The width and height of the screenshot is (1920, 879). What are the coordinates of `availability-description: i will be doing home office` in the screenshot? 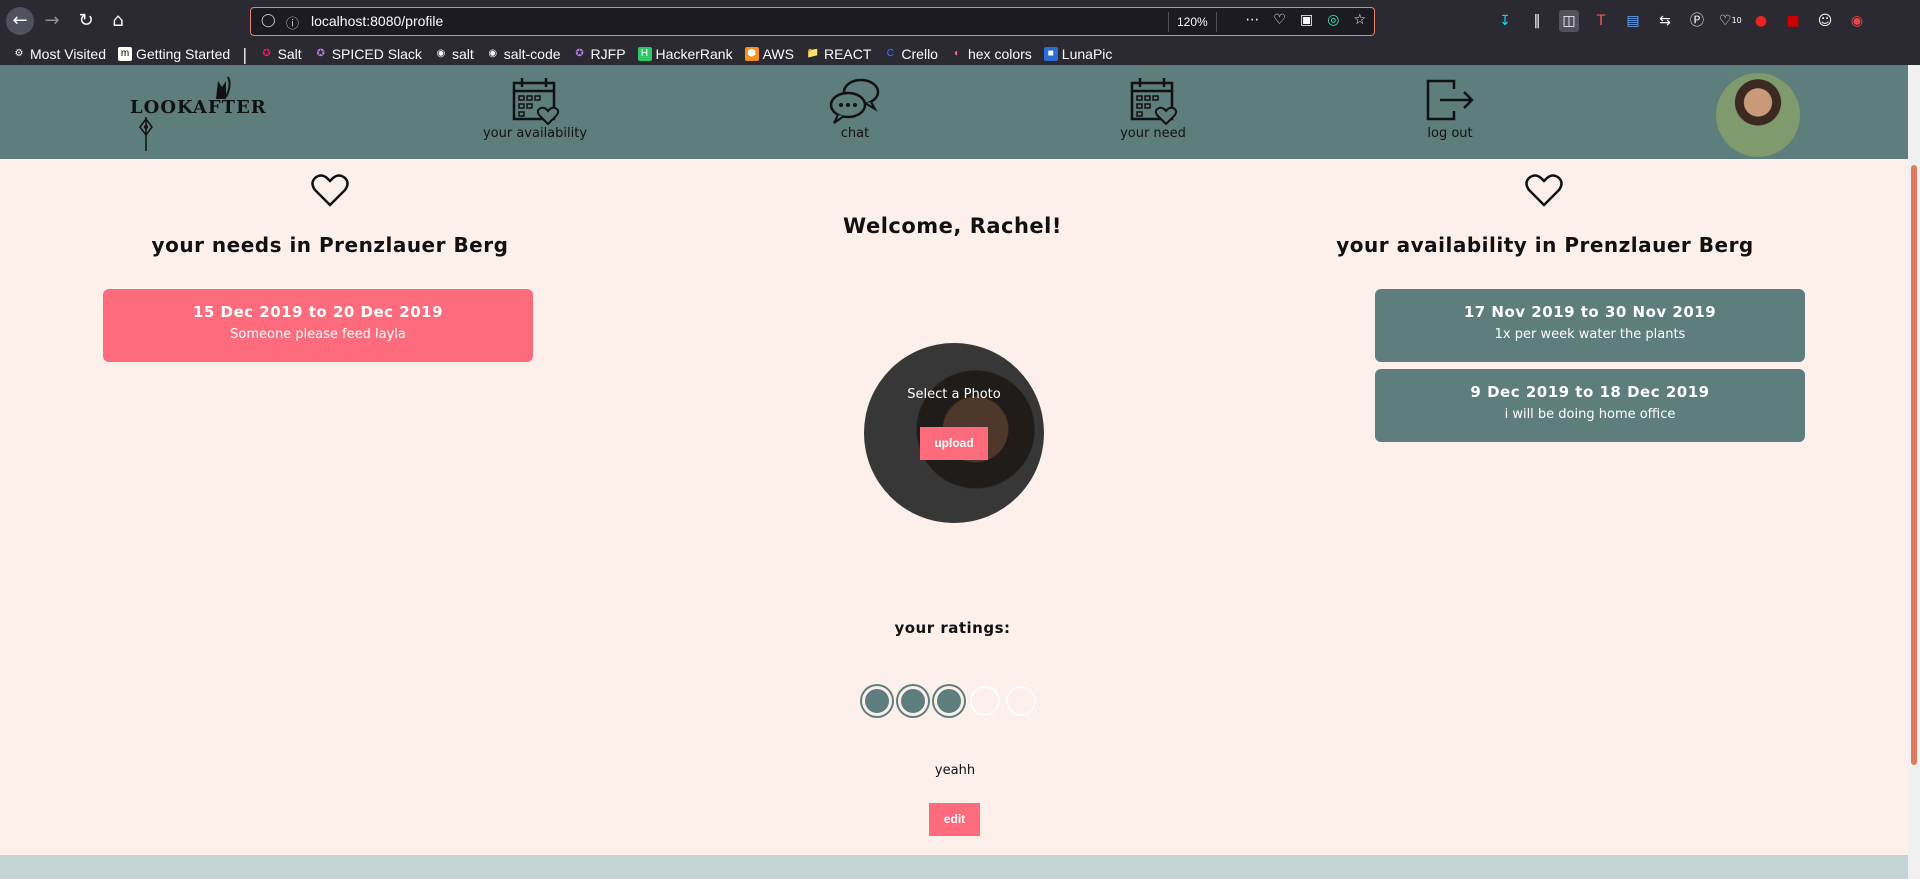 It's located at (1590, 414).